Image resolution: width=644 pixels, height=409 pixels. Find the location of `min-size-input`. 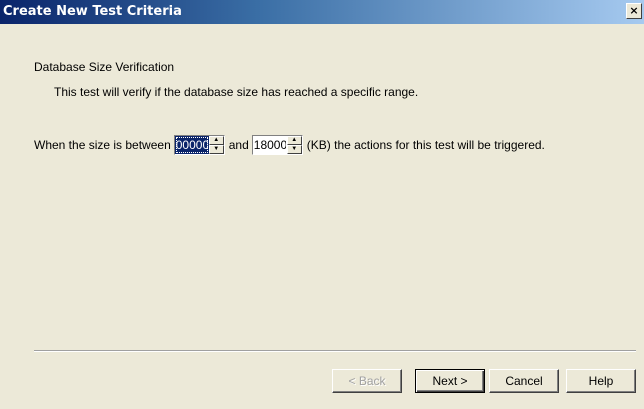

min-size-input is located at coordinates (191, 145).